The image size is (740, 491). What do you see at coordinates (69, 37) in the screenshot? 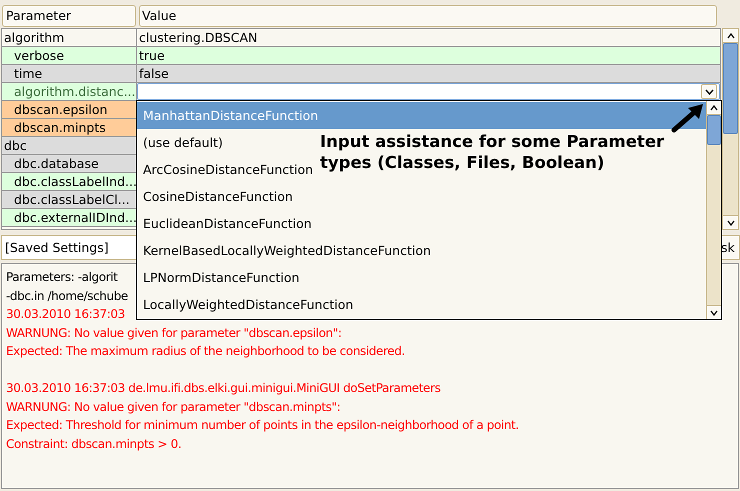
I see `parameter-cell: algorithm` at bounding box center [69, 37].